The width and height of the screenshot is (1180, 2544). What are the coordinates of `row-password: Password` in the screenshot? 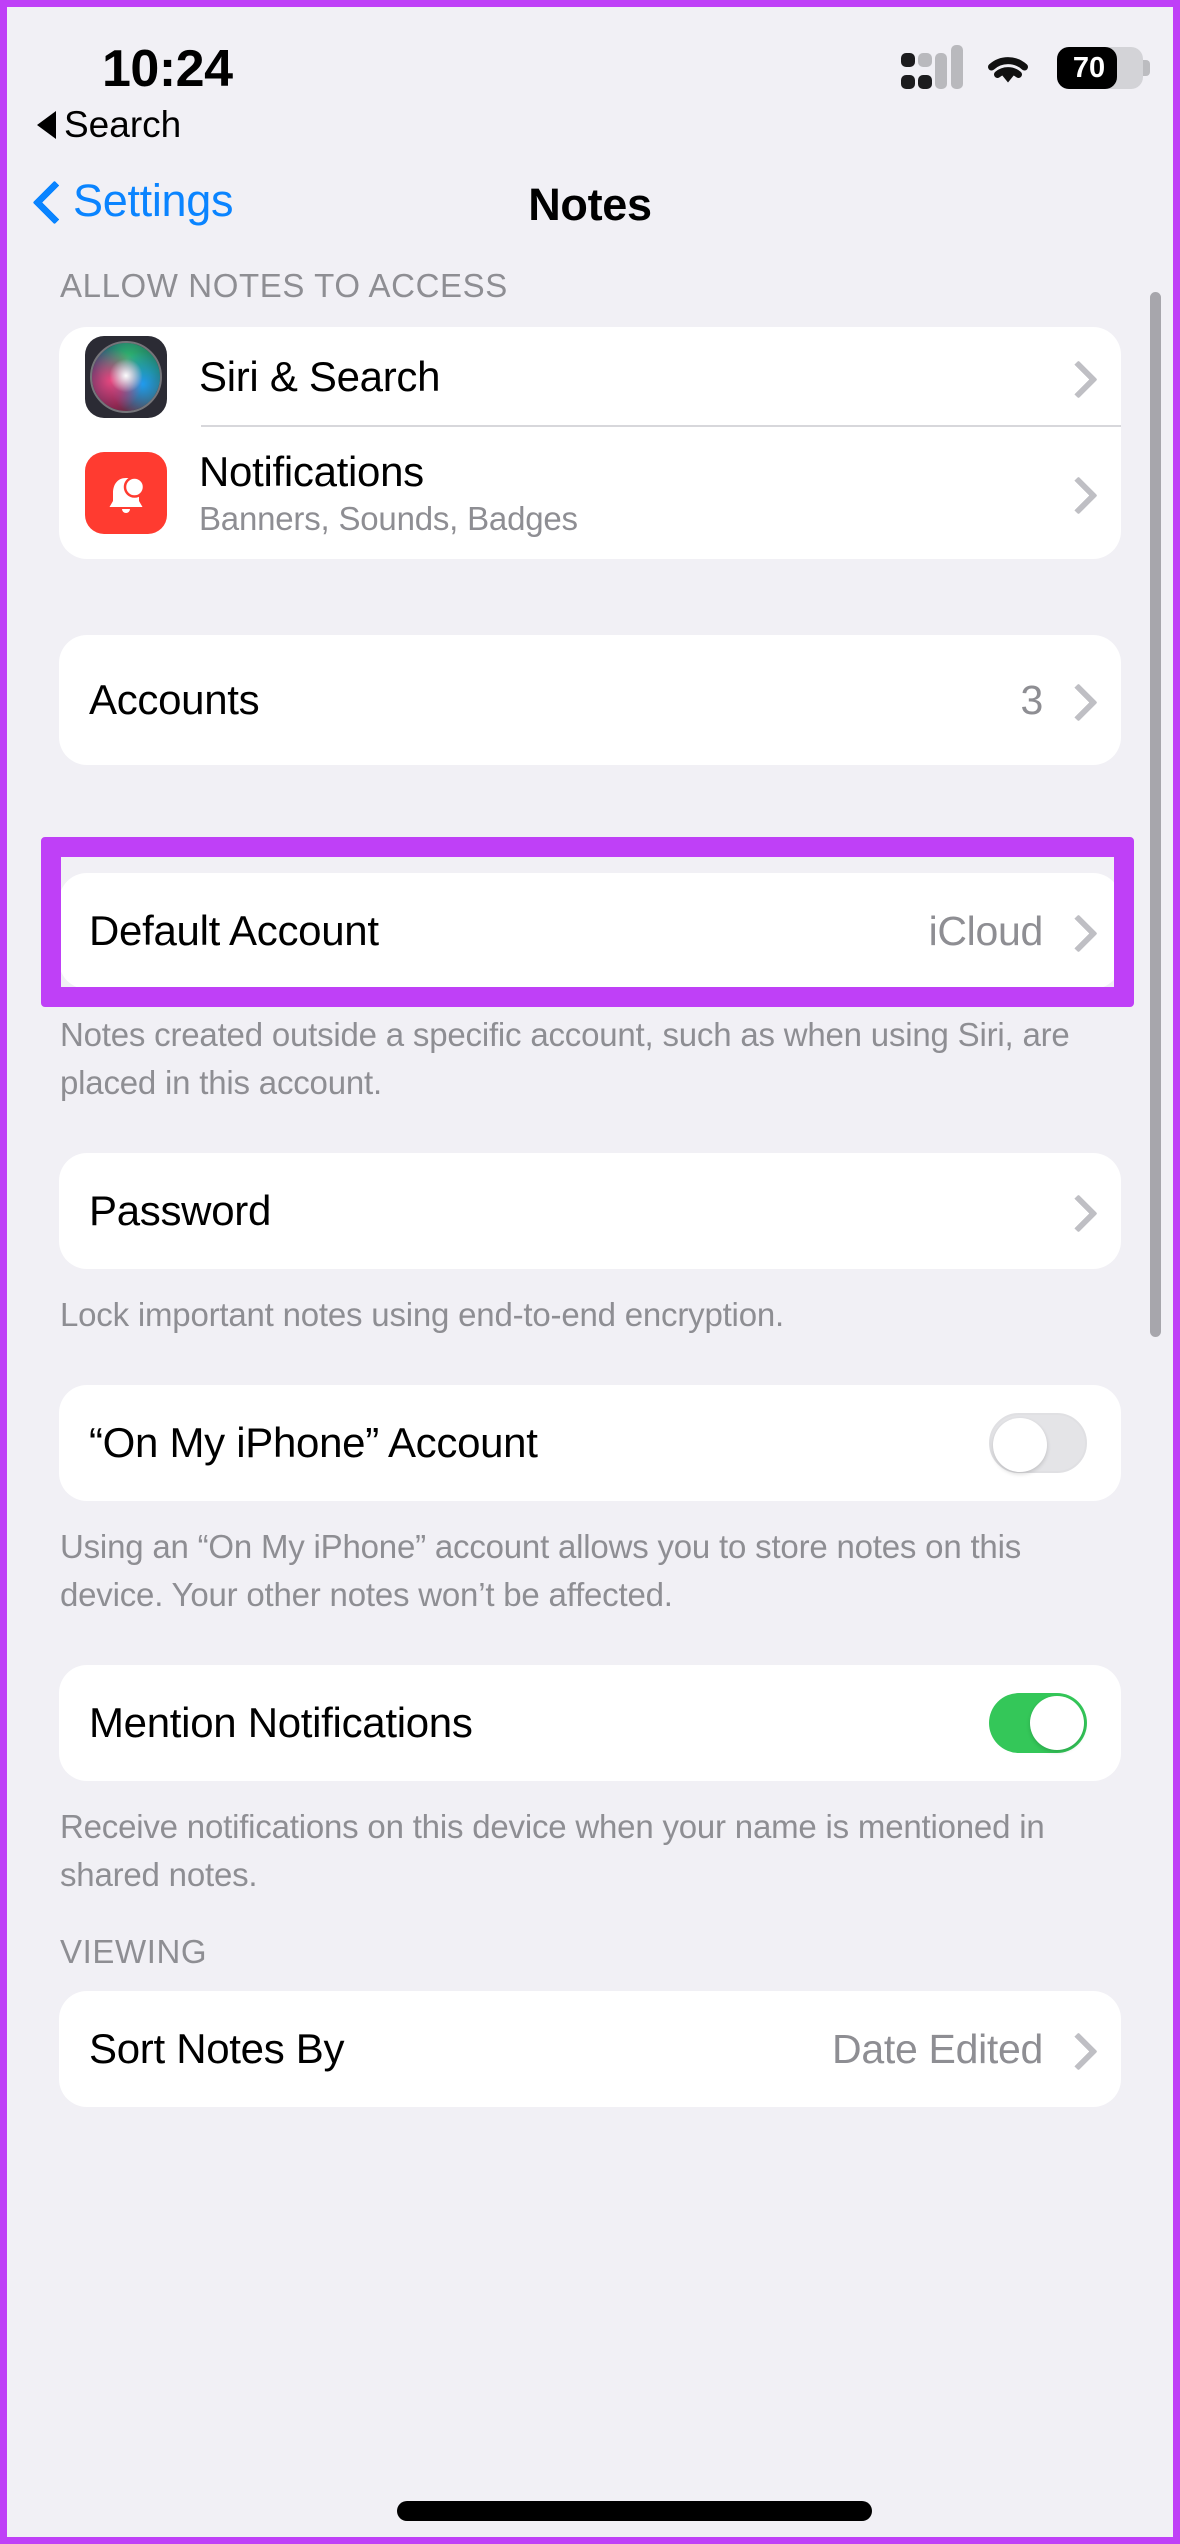 It's located at (590, 1211).